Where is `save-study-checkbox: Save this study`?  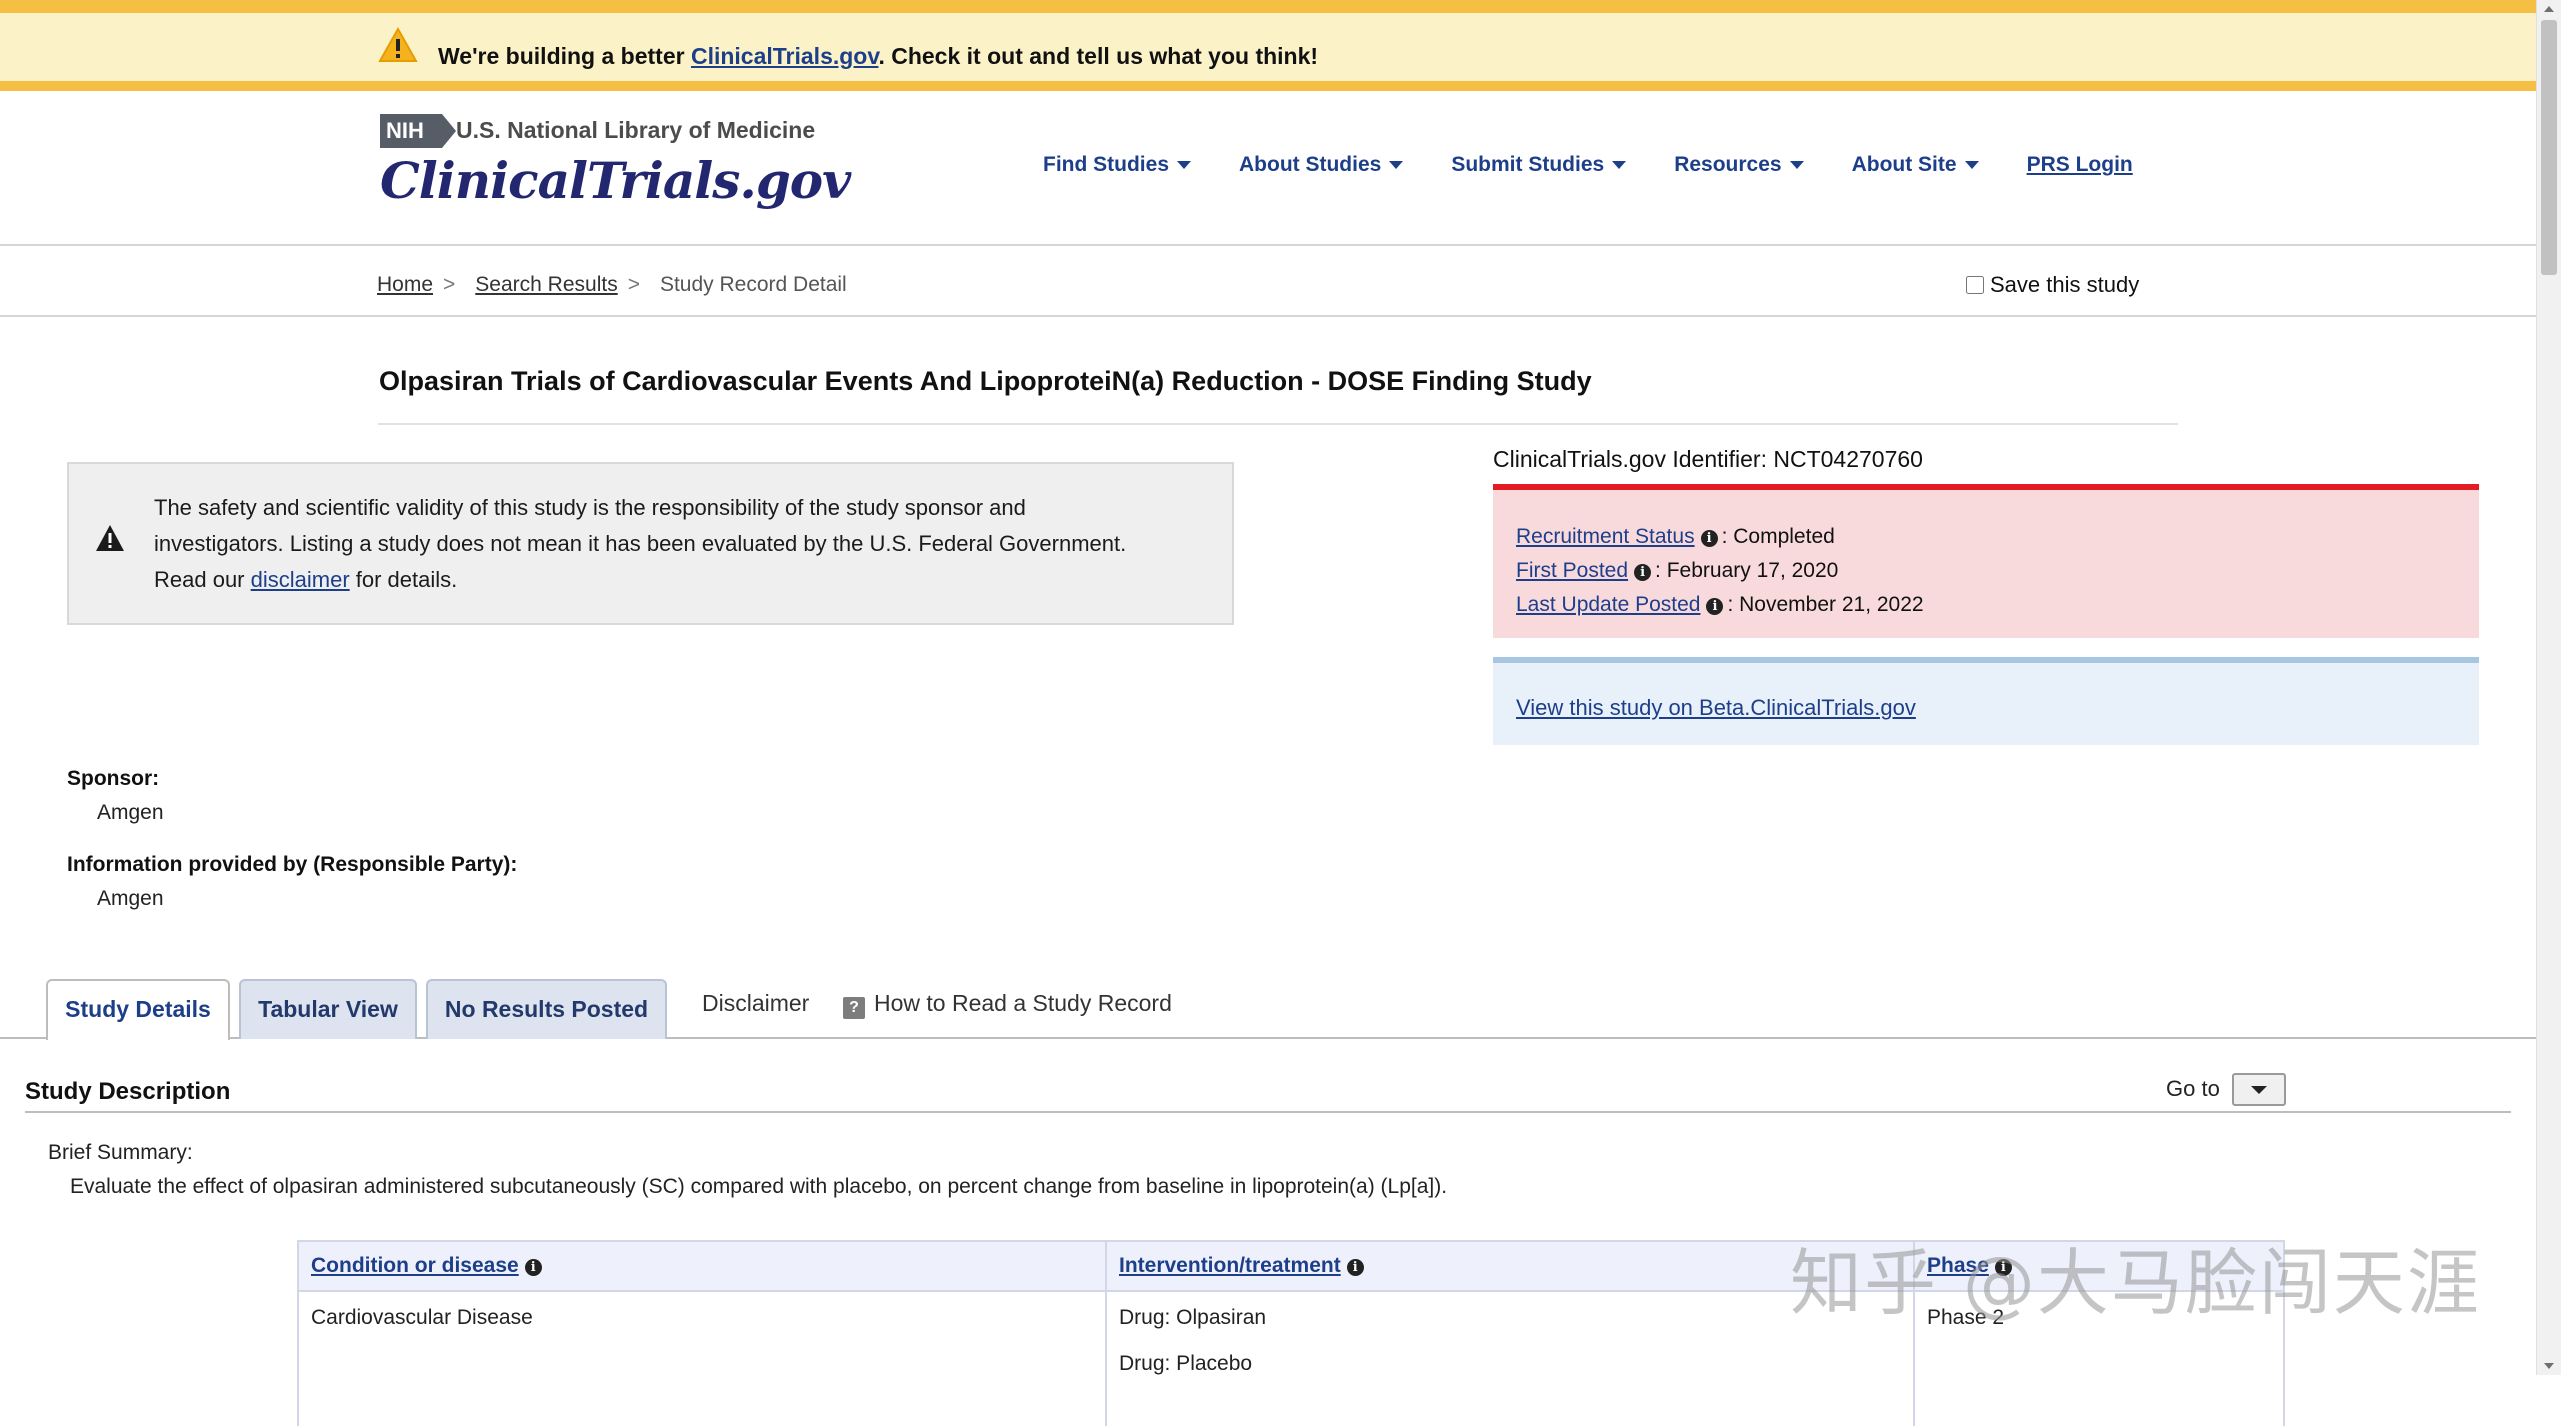
save-study-checkbox: Save this study is located at coordinates (2052, 285).